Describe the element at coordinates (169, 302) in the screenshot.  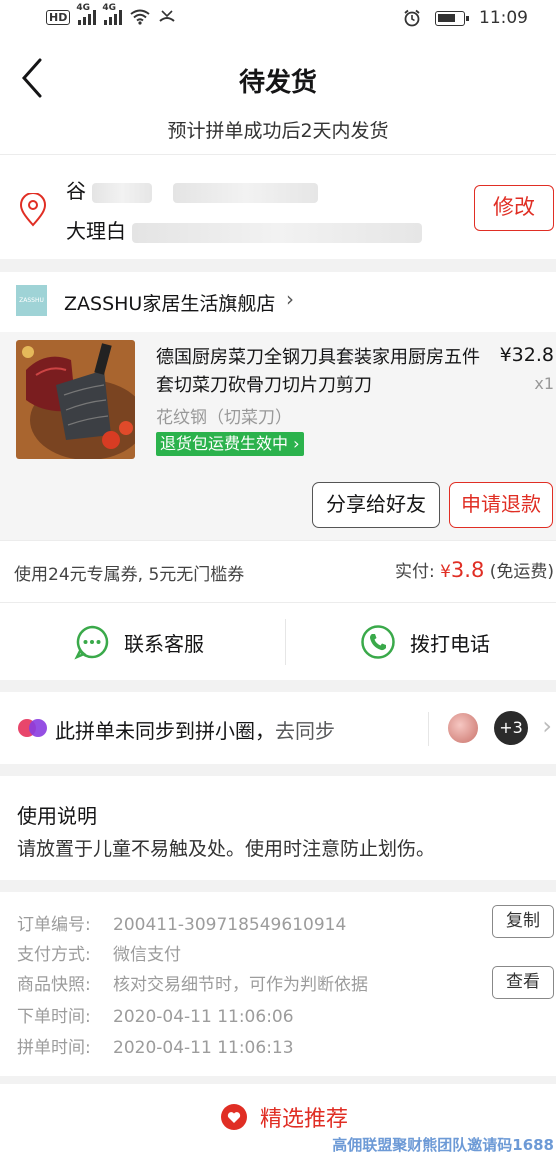
I see `store-name: ZASSHU家居生活旗舰店` at that location.